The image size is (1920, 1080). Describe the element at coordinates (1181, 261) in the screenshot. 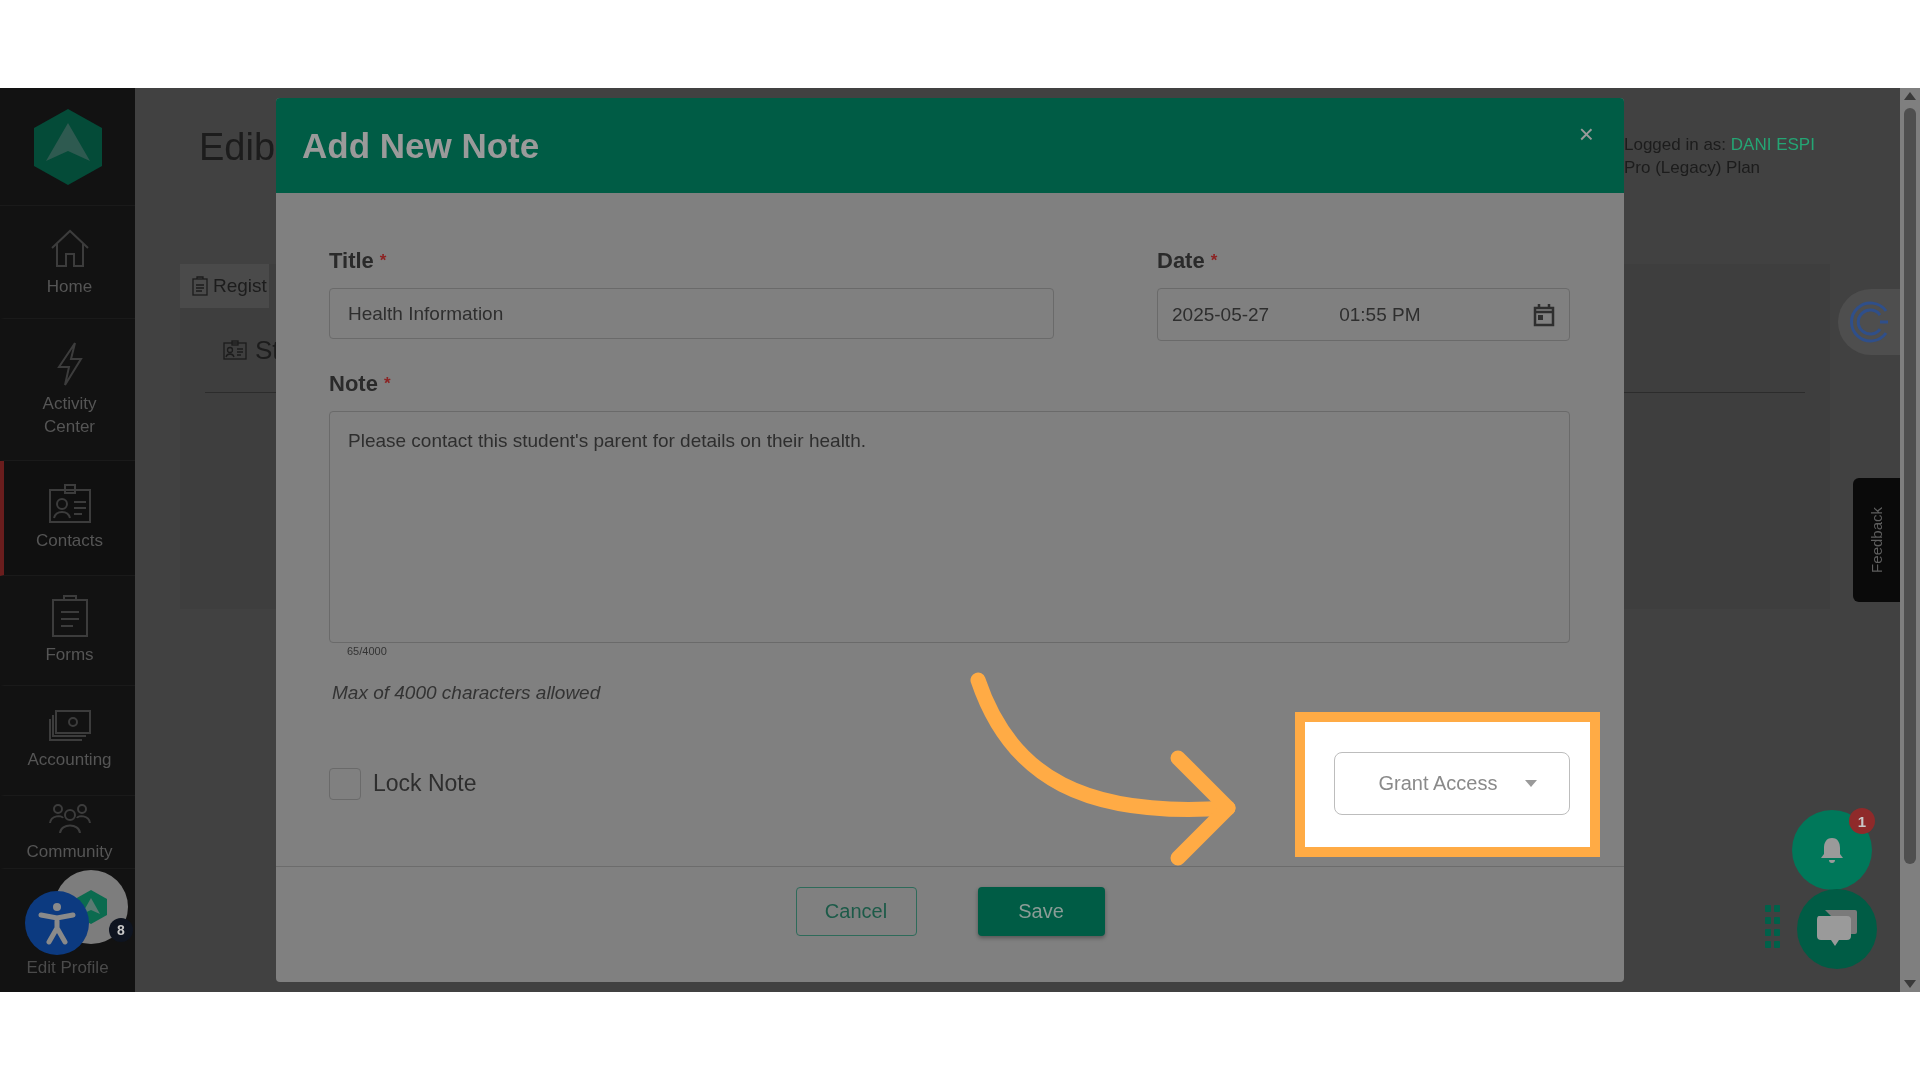

I see `field-label: Date` at that location.